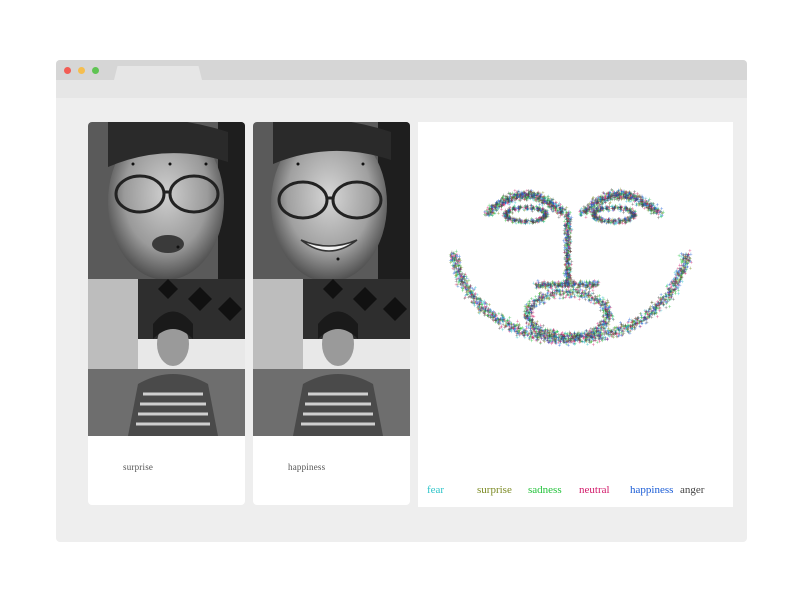 This screenshot has width=800, height=600. I want to click on maximize-dot-icon, so click(95, 70).